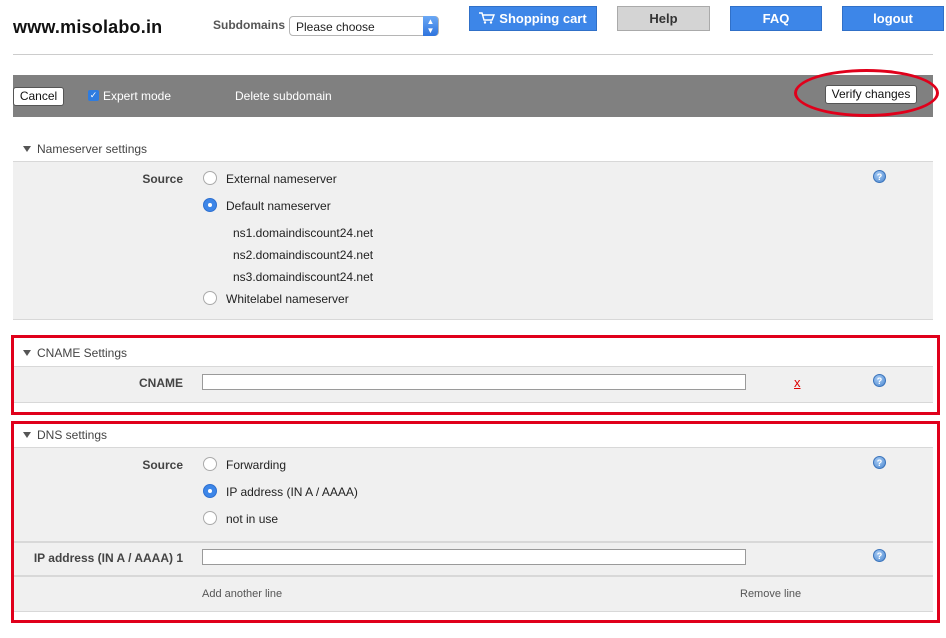 The width and height of the screenshot is (946, 638). Describe the element at coordinates (776, 18) in the screenshot. I see `faq-button: FAQ` at that location.